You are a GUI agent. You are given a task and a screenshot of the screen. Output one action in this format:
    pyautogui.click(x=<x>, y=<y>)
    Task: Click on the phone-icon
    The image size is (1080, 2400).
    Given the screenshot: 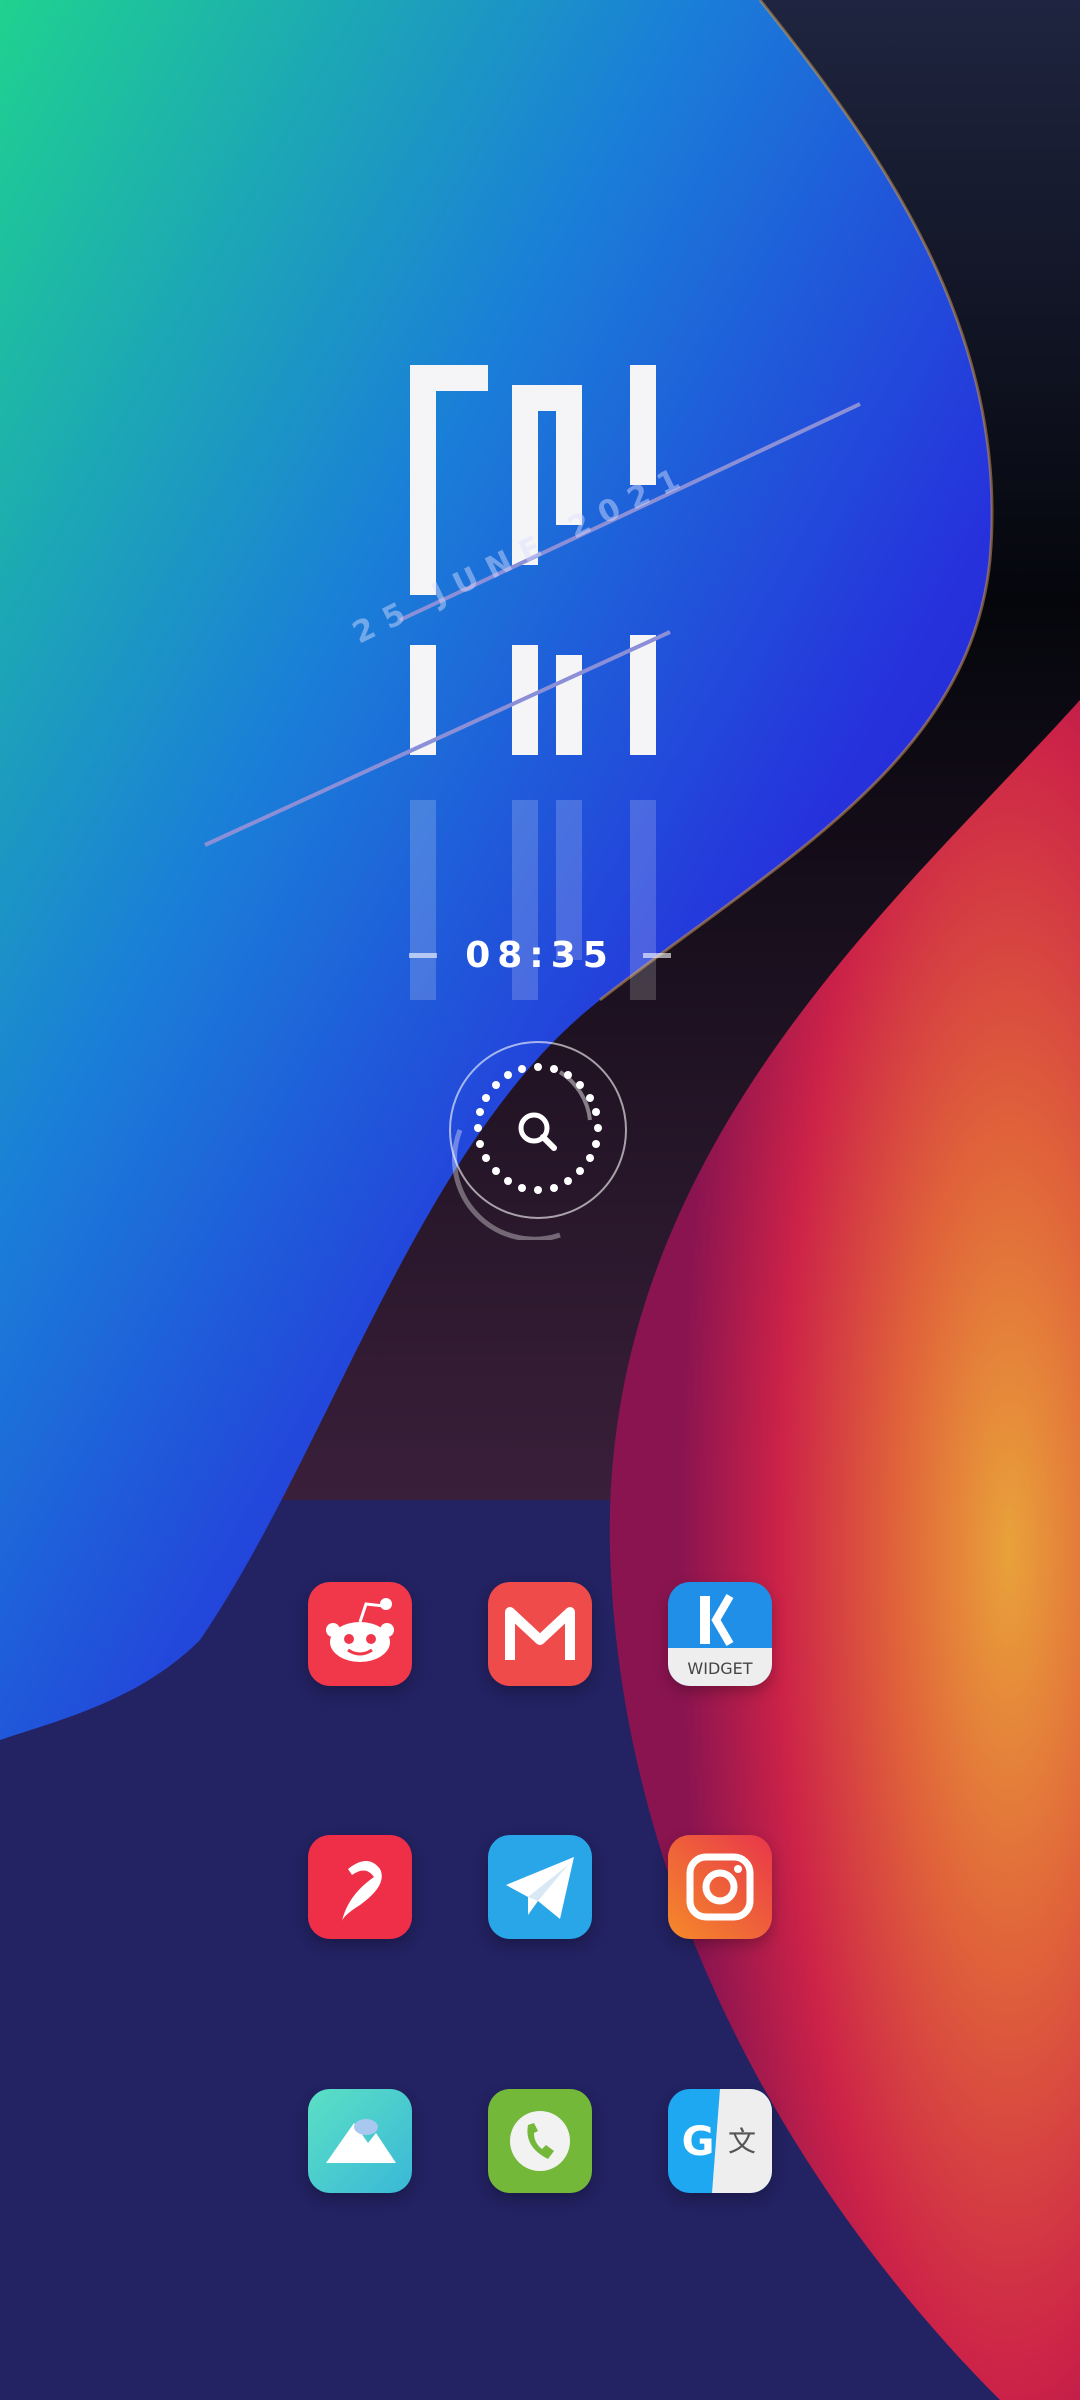 What is the action you would take?
    pyautogui.click(x=540, y=2141)
    